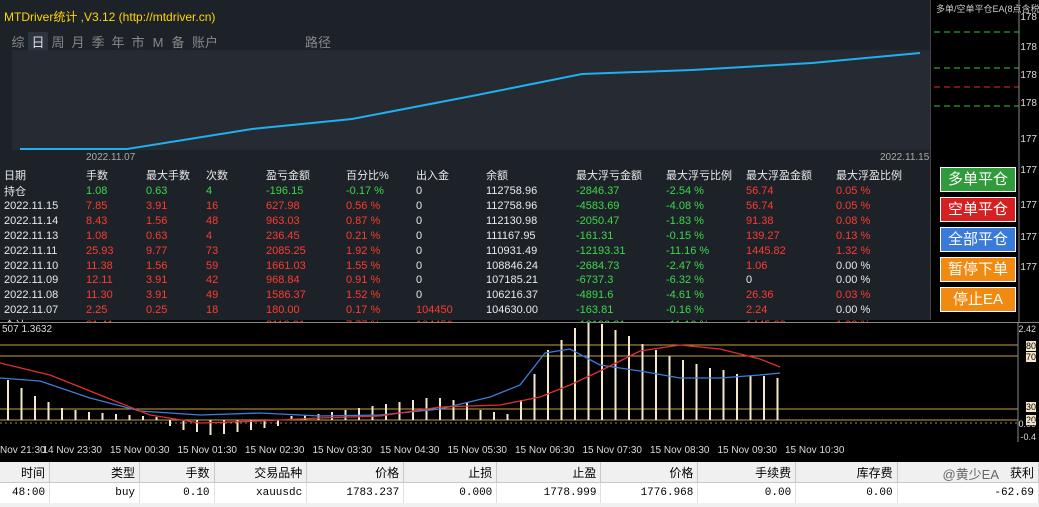 The width and height of the screenshot is (1039, 507). I want to click on stats-cell: 104630.00, so click(512, 309).